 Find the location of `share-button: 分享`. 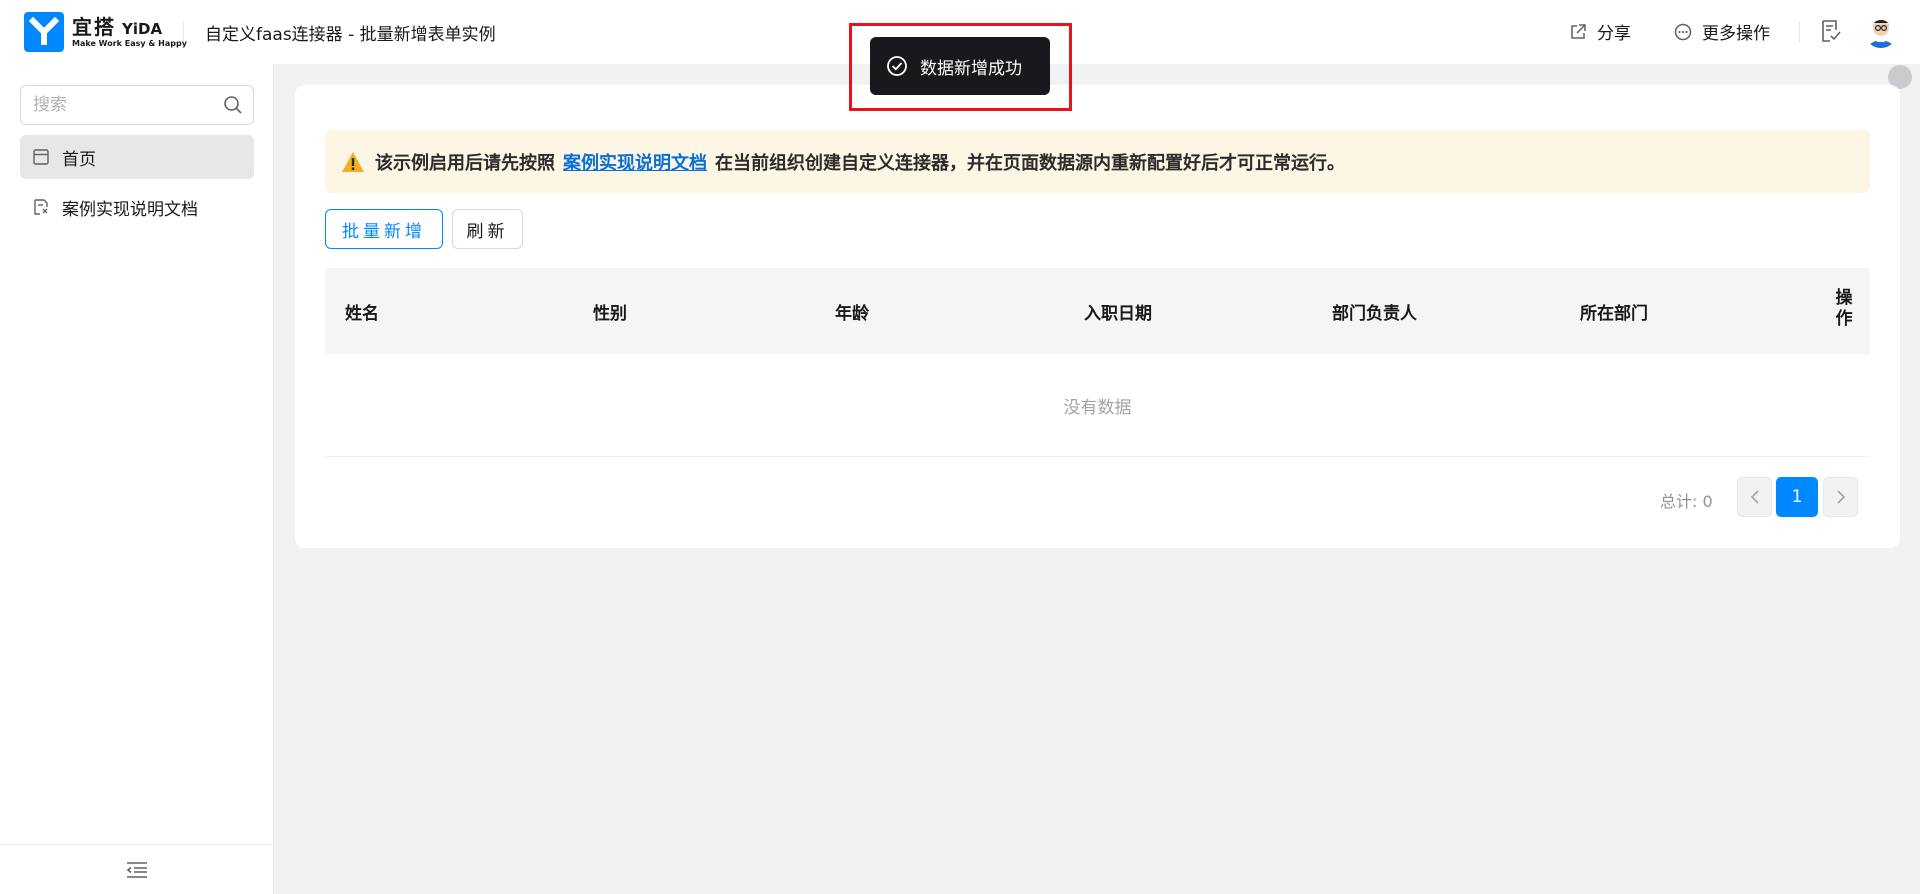

share-button: 分享 is located at coordinates (1600, 31).